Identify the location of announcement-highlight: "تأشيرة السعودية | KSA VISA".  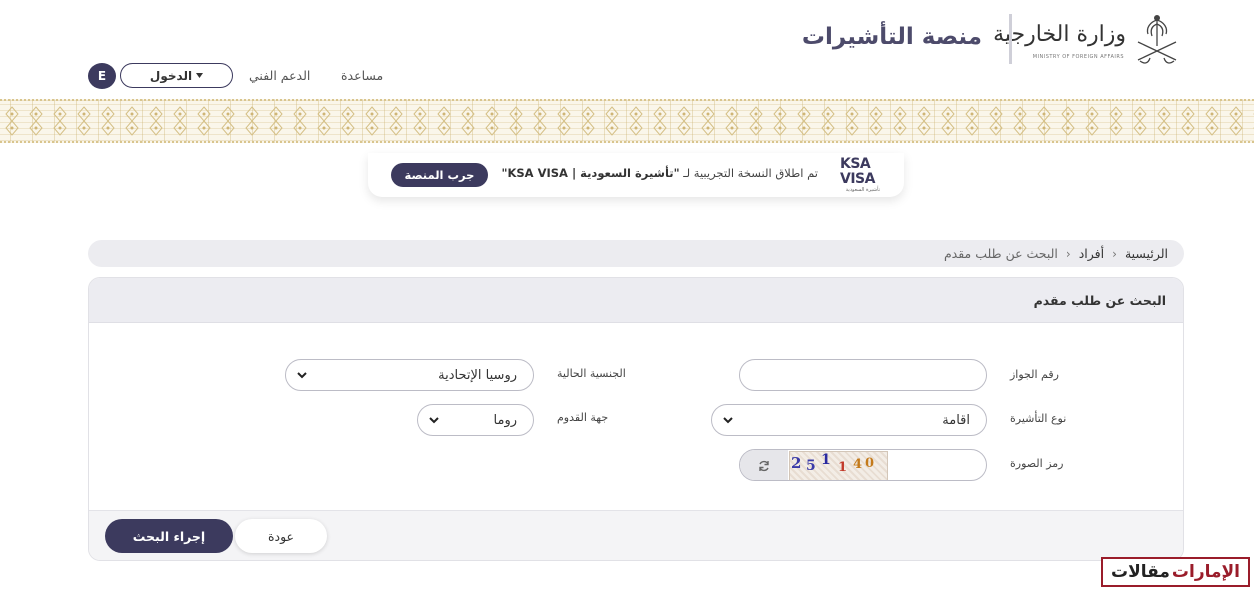
(590, 173).